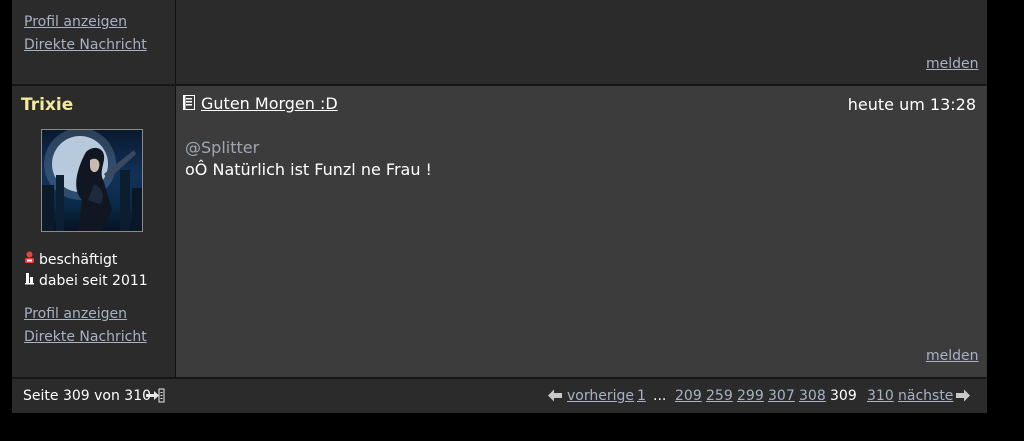 The image size is (1024, 441). I want to click on page-link: 299, so click(750, 396).